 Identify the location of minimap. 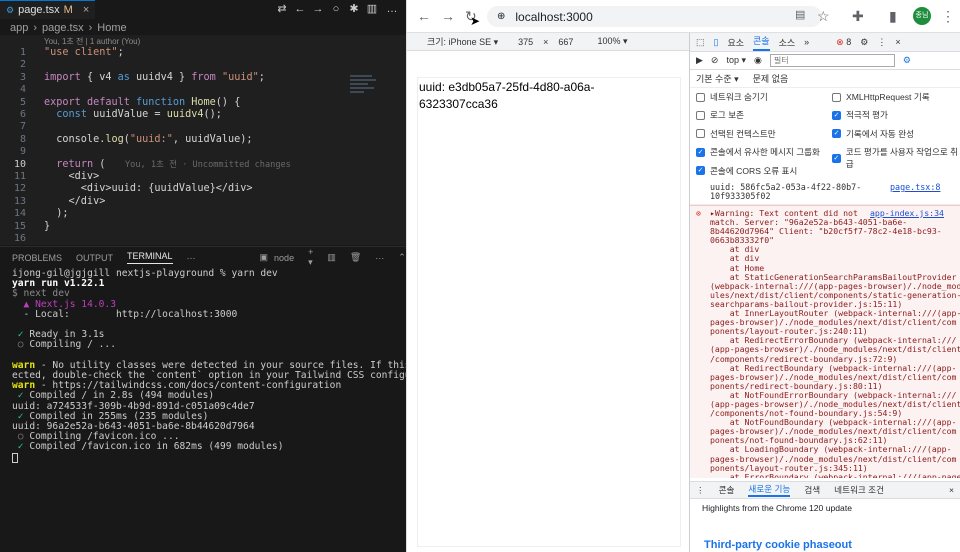
(365, 88).